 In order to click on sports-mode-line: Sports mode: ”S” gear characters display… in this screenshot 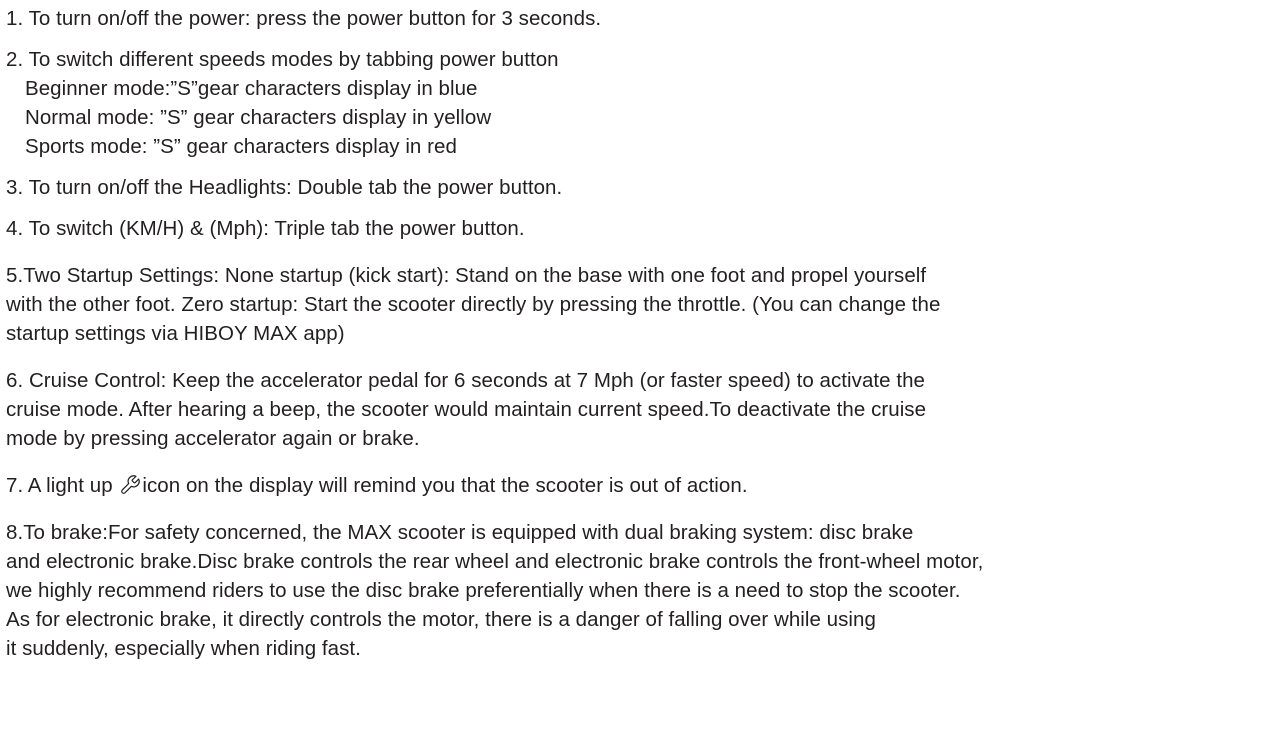, I will do `click(241, 146)`.